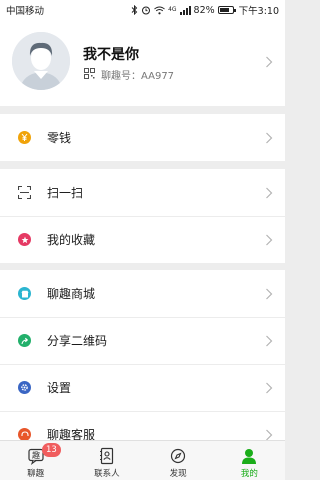  I want to click on nickname: 我不是你, so click(111, 55).